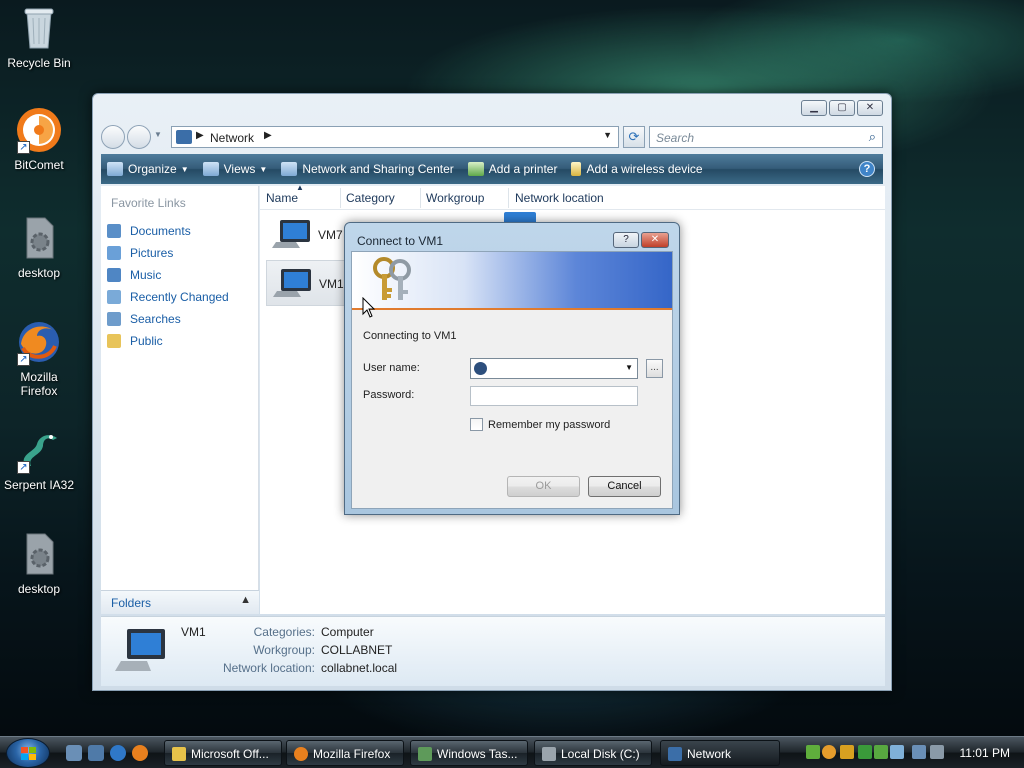 The image size is (1024, 768). I want to click on back-button, so click(113, 137).